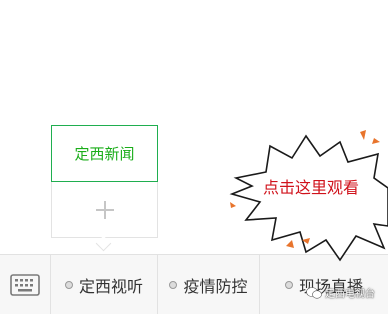  I want to click on plus-icon, so click(105, 210).